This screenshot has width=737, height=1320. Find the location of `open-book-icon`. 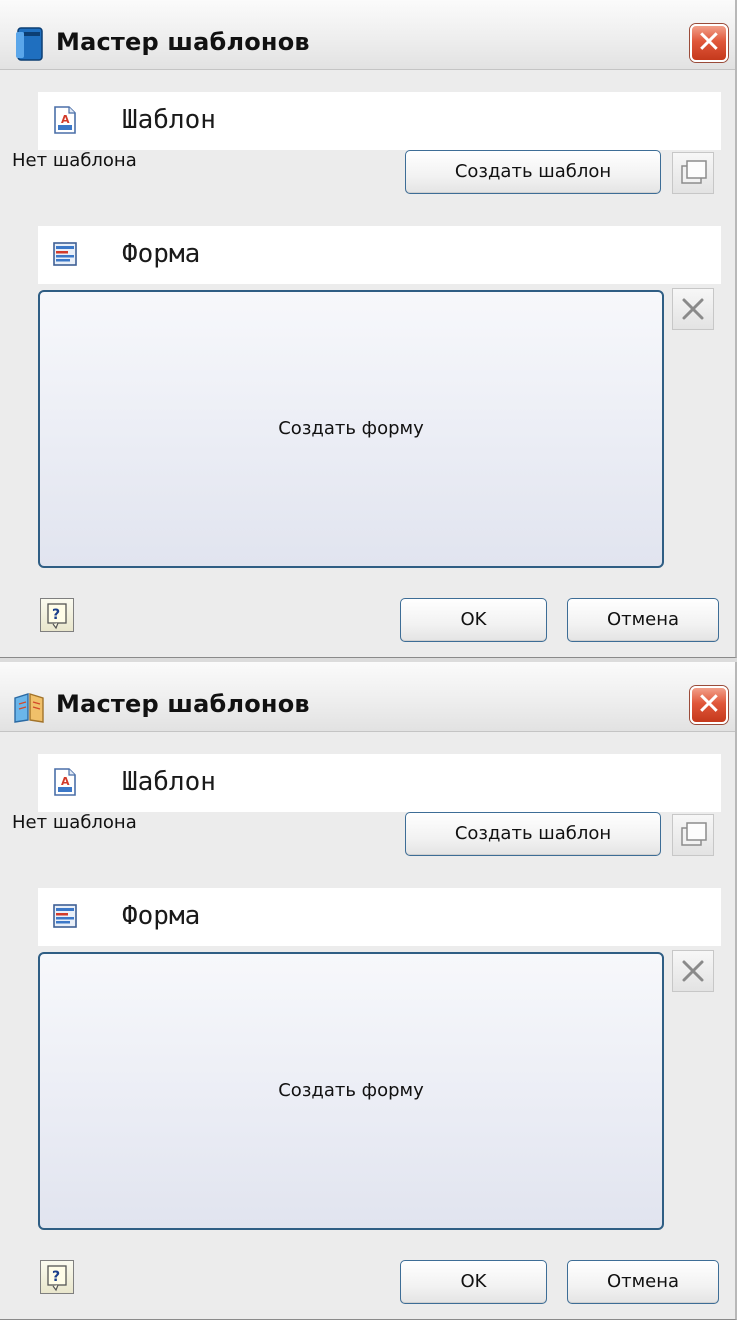

open-book-icon is located at coordinates (29, 708).